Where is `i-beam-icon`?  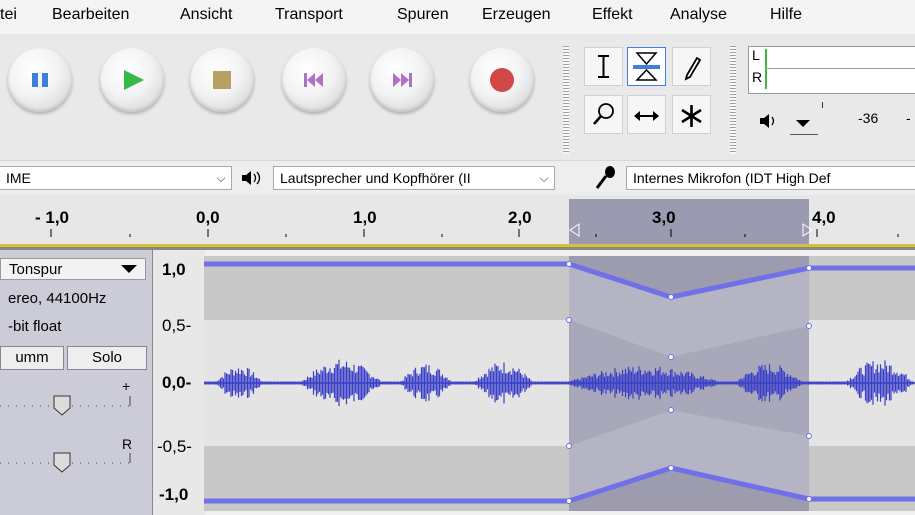 i-beam-icon is located at coordinates (603, 66).